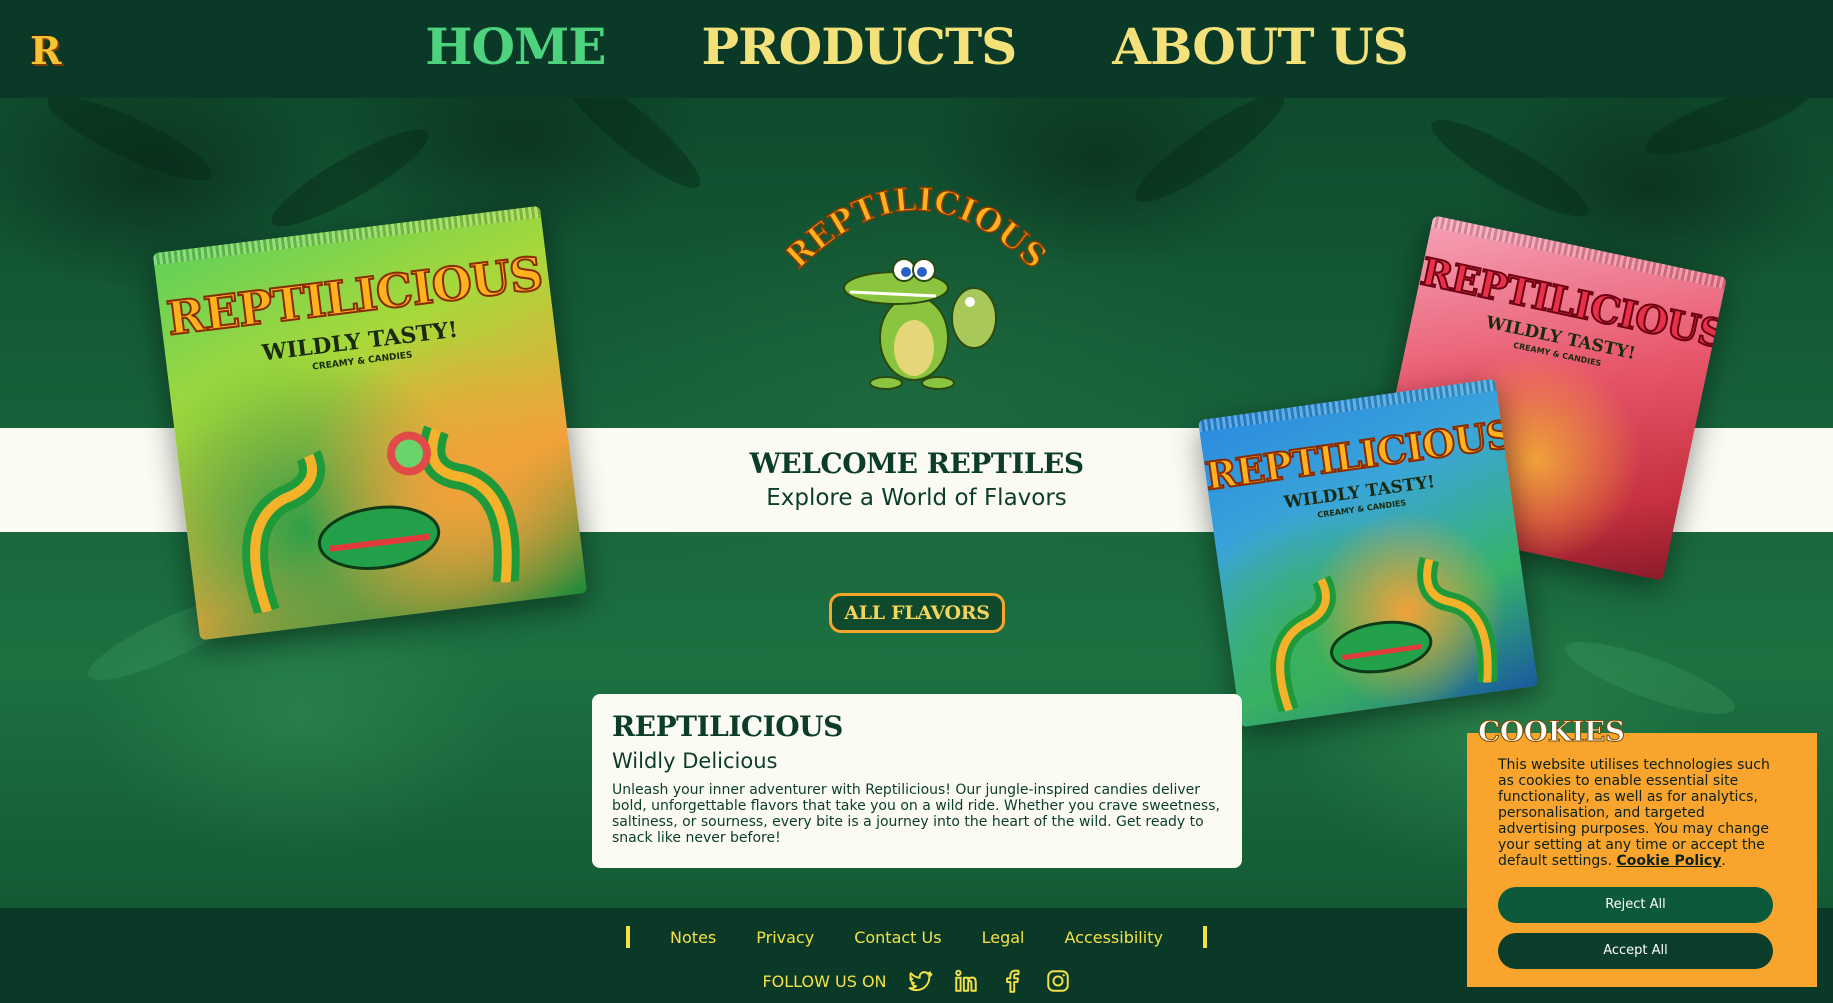  I want to click on reject-all-button: Reject All, so click(1635, 905).